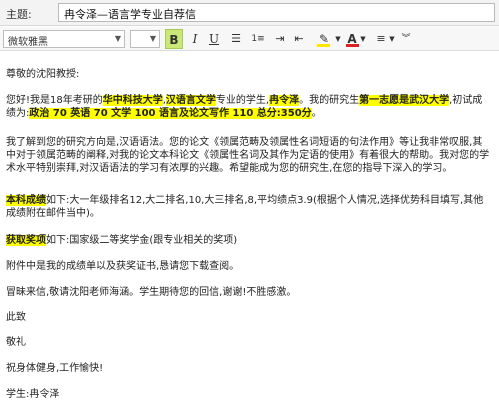 The height and width of the screenshot is (407, 499). What do you see at coordinates (404, 100) in the screenshot?
I see `highlight-first-choice: 第一志愿是武汉大学` at bounding box center [404, 100].